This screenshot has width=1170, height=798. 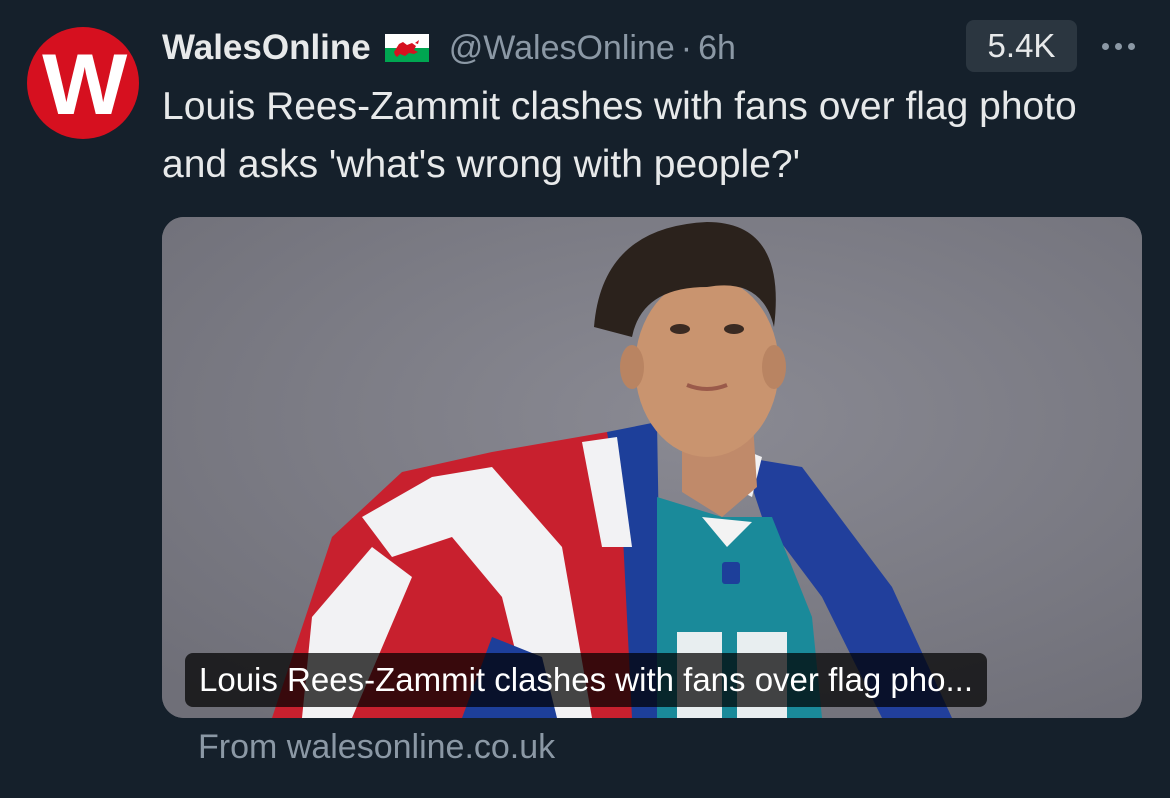 I want to click on author-handle: @WalesOnline, so click(x=562, y=48).